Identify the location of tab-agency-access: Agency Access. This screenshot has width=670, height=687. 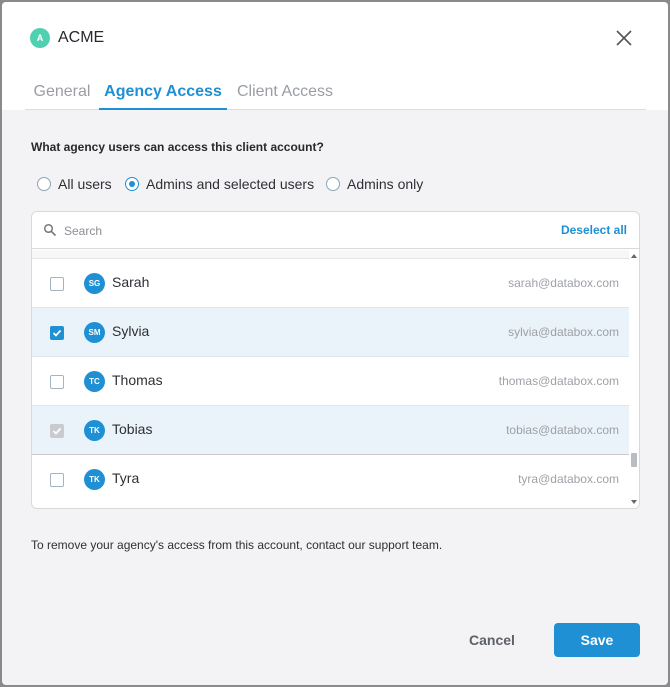
(163, 92).